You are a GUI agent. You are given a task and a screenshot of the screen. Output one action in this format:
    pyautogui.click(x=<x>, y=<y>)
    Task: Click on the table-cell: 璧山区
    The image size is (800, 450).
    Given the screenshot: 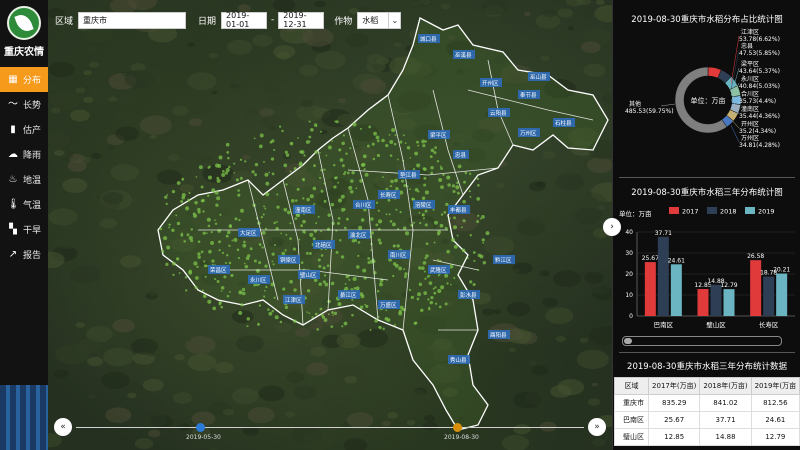 What is the action you would take?
    pyautogui.click(x=631, y=437)
    